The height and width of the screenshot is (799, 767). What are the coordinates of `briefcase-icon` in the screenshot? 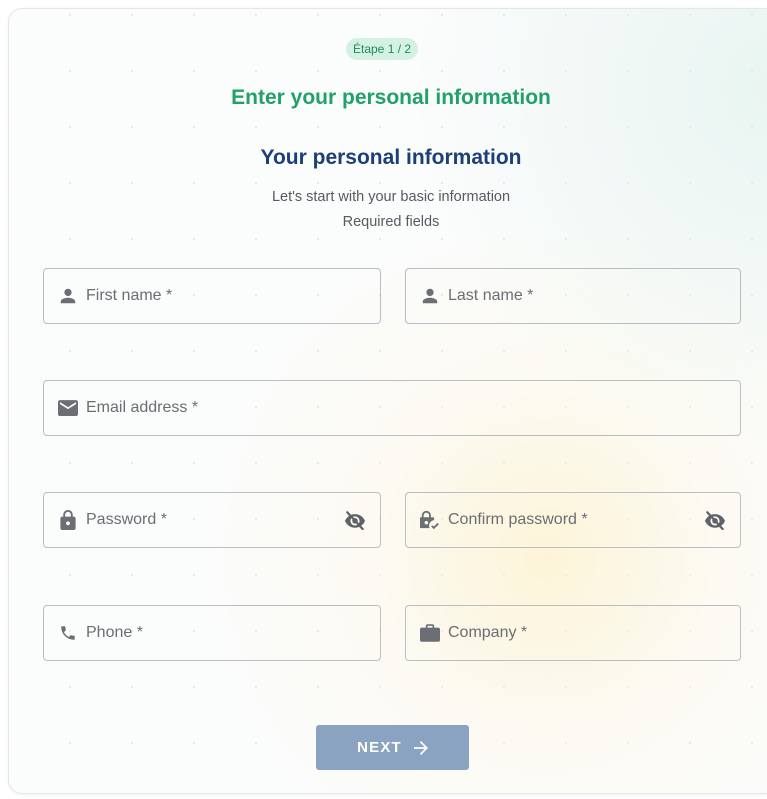 It's located at (430, 633).